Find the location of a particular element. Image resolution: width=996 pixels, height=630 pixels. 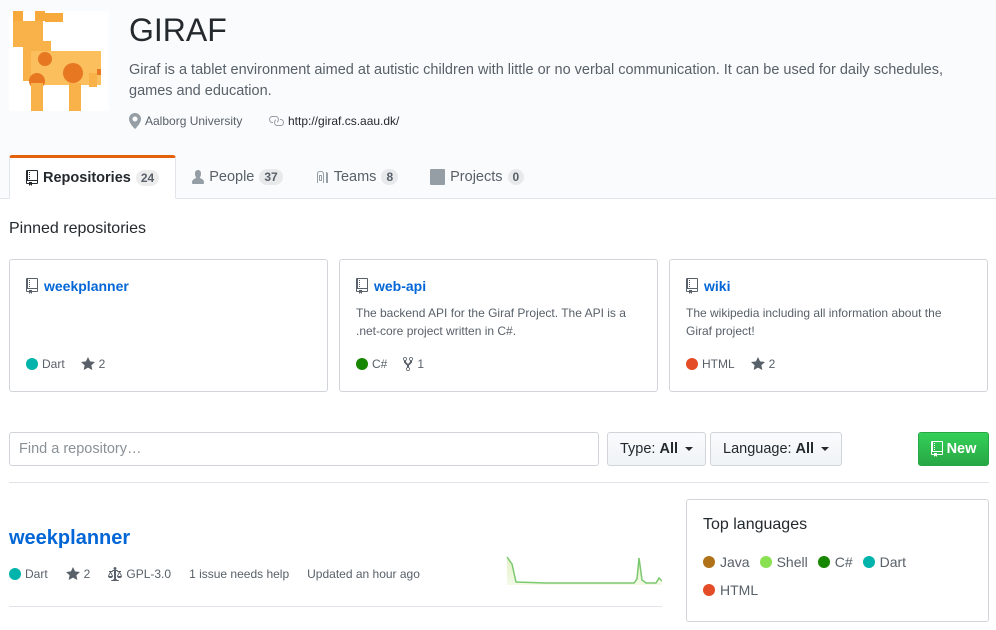

language-name: Java is located at coordinates (735, 562).